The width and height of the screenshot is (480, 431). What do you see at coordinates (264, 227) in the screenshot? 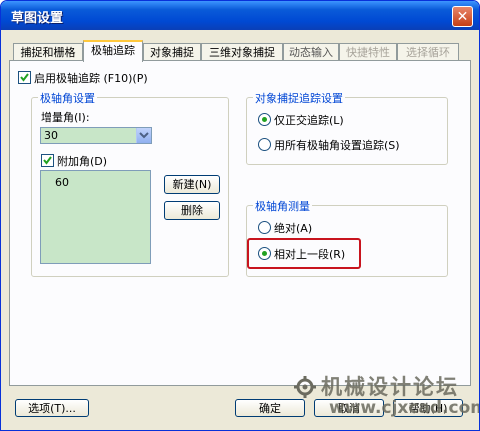
I see `absolute-radio` at bounding box center [264, 227].